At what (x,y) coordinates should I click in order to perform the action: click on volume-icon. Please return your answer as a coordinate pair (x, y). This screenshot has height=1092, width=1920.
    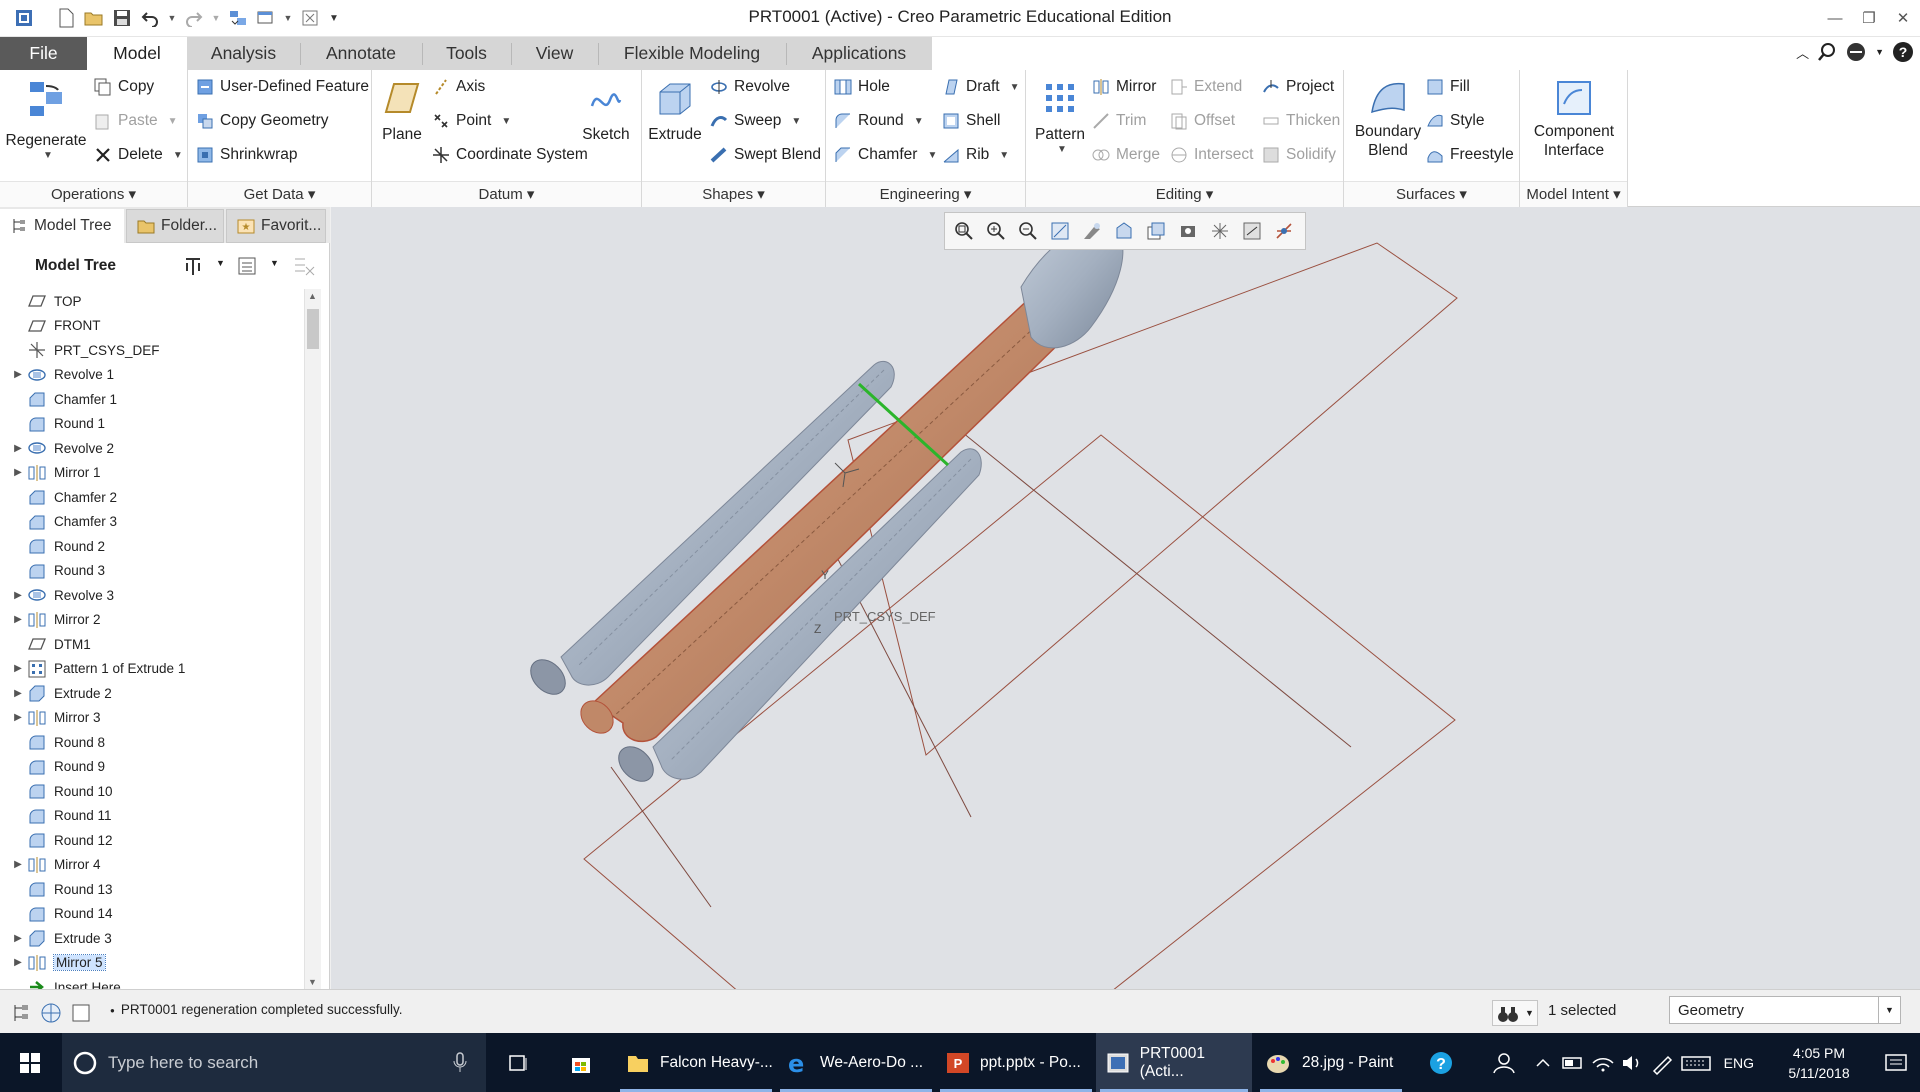
    Looking at the image, I should click on (1633, 1063).